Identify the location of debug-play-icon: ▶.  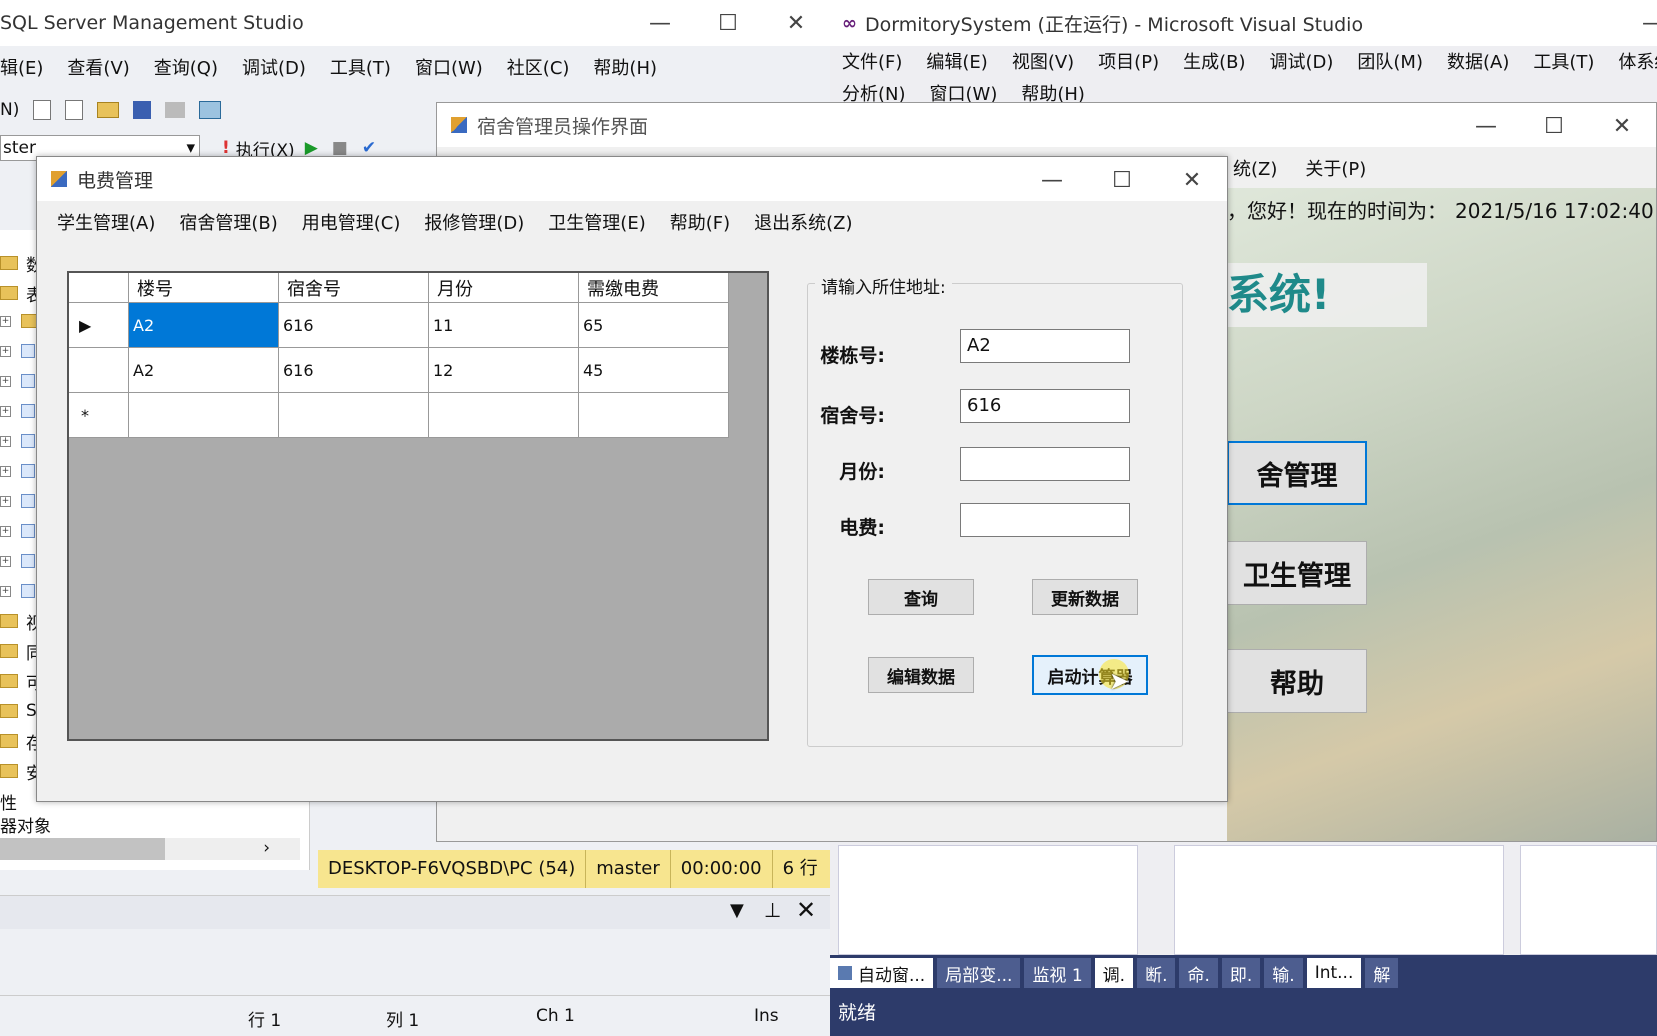
(311, 148).